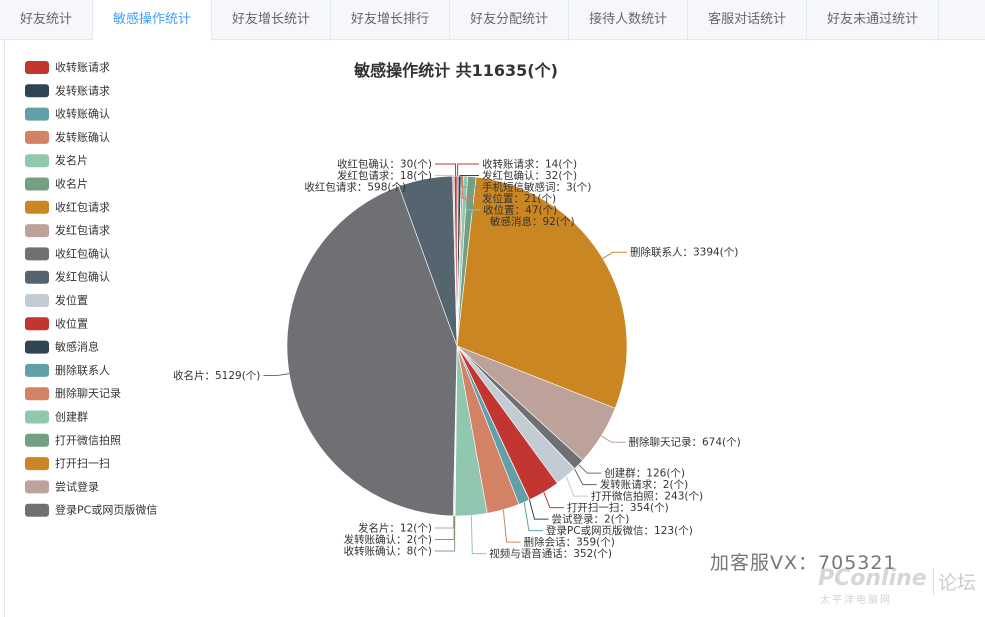 The image size is (985, 617). What do you see at coordinates (82, 114) in the screenshot?
I see `legend-label: 收转账确认` at bounding box center [82, 114].